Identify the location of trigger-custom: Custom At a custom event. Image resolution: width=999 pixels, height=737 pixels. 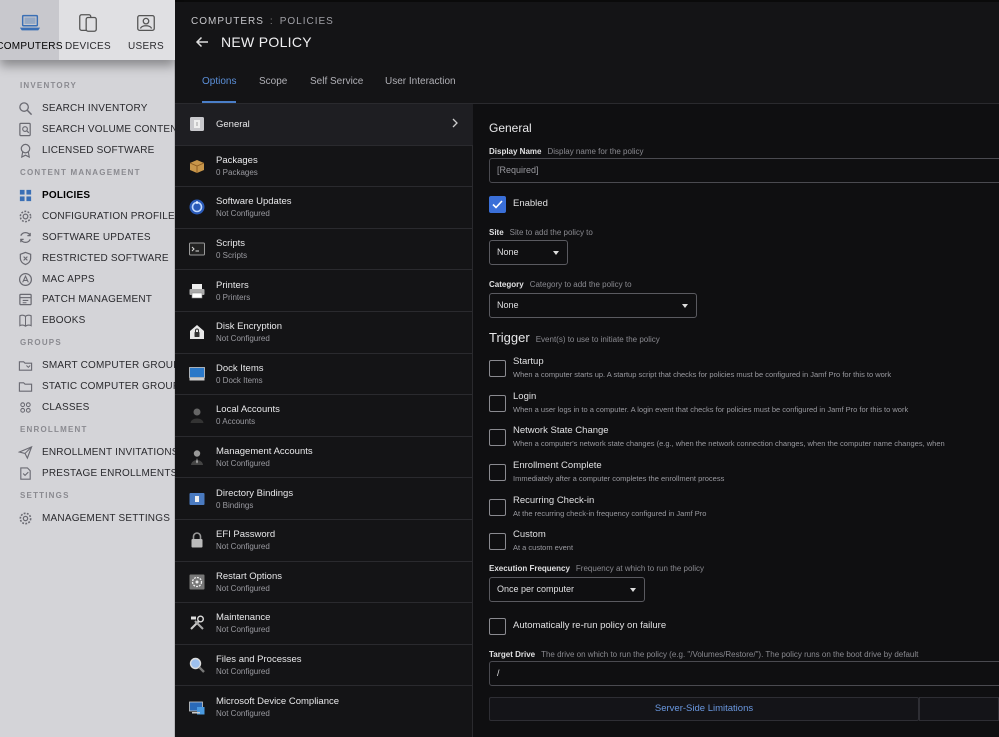
(531, 540).